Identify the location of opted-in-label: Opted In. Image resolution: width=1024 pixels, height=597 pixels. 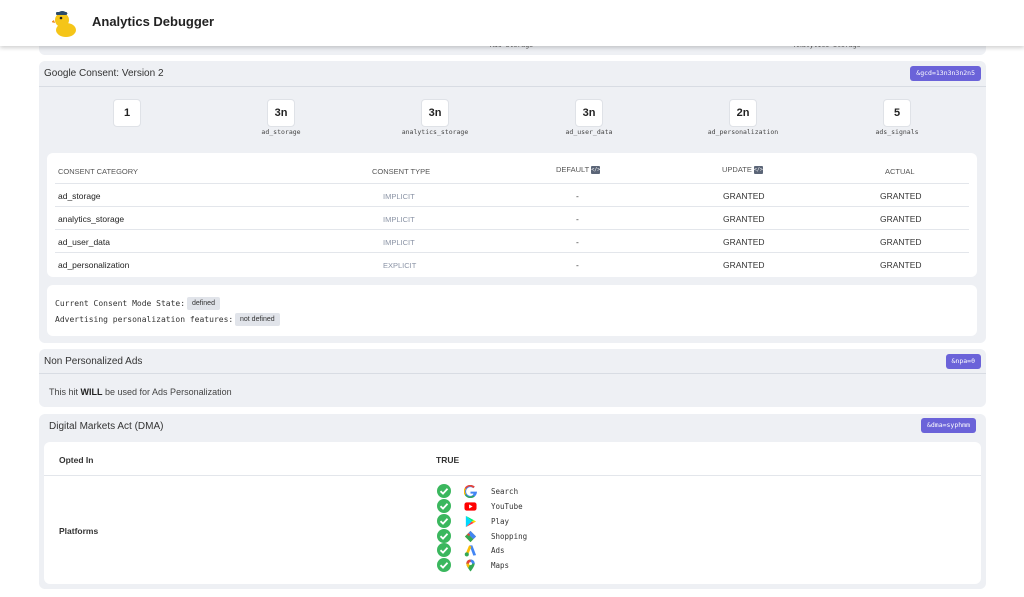
(76, 460).